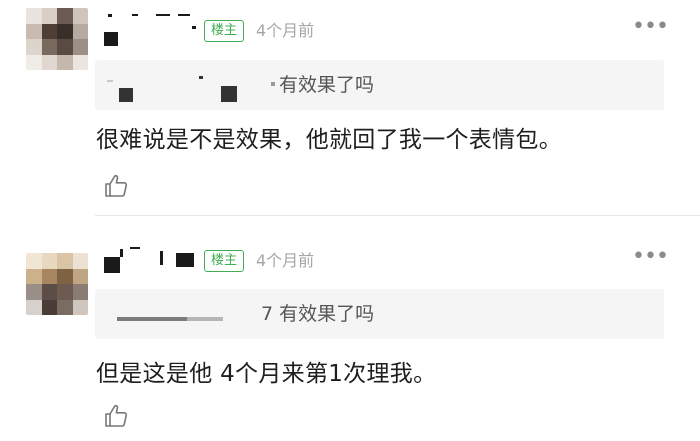 The width and height of the screenshot is (700, 441). What do you see at coordinates (329, 140) in the screenshot?
I see `comment-text: 很难说是不是效果，他就回了我一个表情包。` at bounding box center [329, 140].